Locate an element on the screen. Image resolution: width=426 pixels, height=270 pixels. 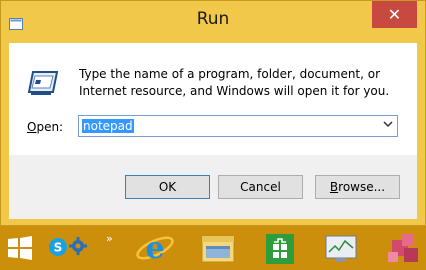
skype-icon: S is located at coordinates (58, 247).